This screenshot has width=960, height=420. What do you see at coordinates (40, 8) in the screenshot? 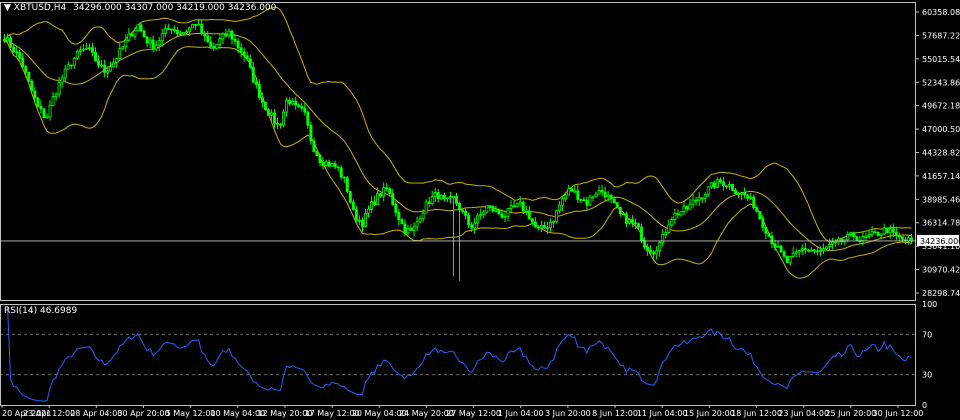
I see `symbol-timeframe: XBTUSD,H4` at bounding box center [40, 8].